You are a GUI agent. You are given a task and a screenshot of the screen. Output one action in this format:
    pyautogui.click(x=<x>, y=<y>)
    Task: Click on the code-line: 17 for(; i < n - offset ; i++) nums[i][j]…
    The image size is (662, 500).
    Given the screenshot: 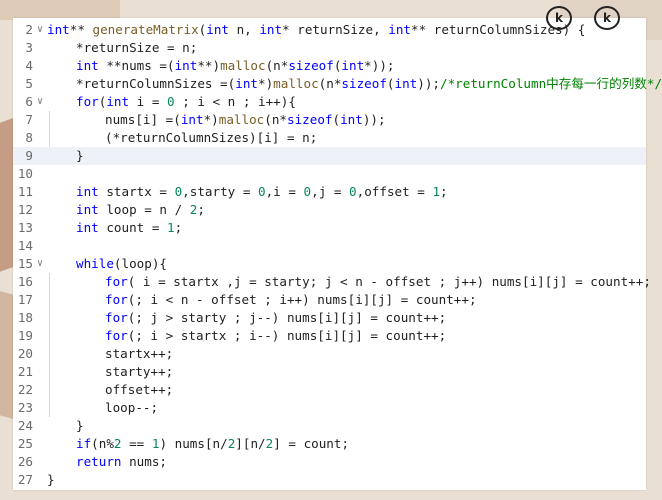 What is the action you would take?
    pyautogui.click(x=329, y=300)
    